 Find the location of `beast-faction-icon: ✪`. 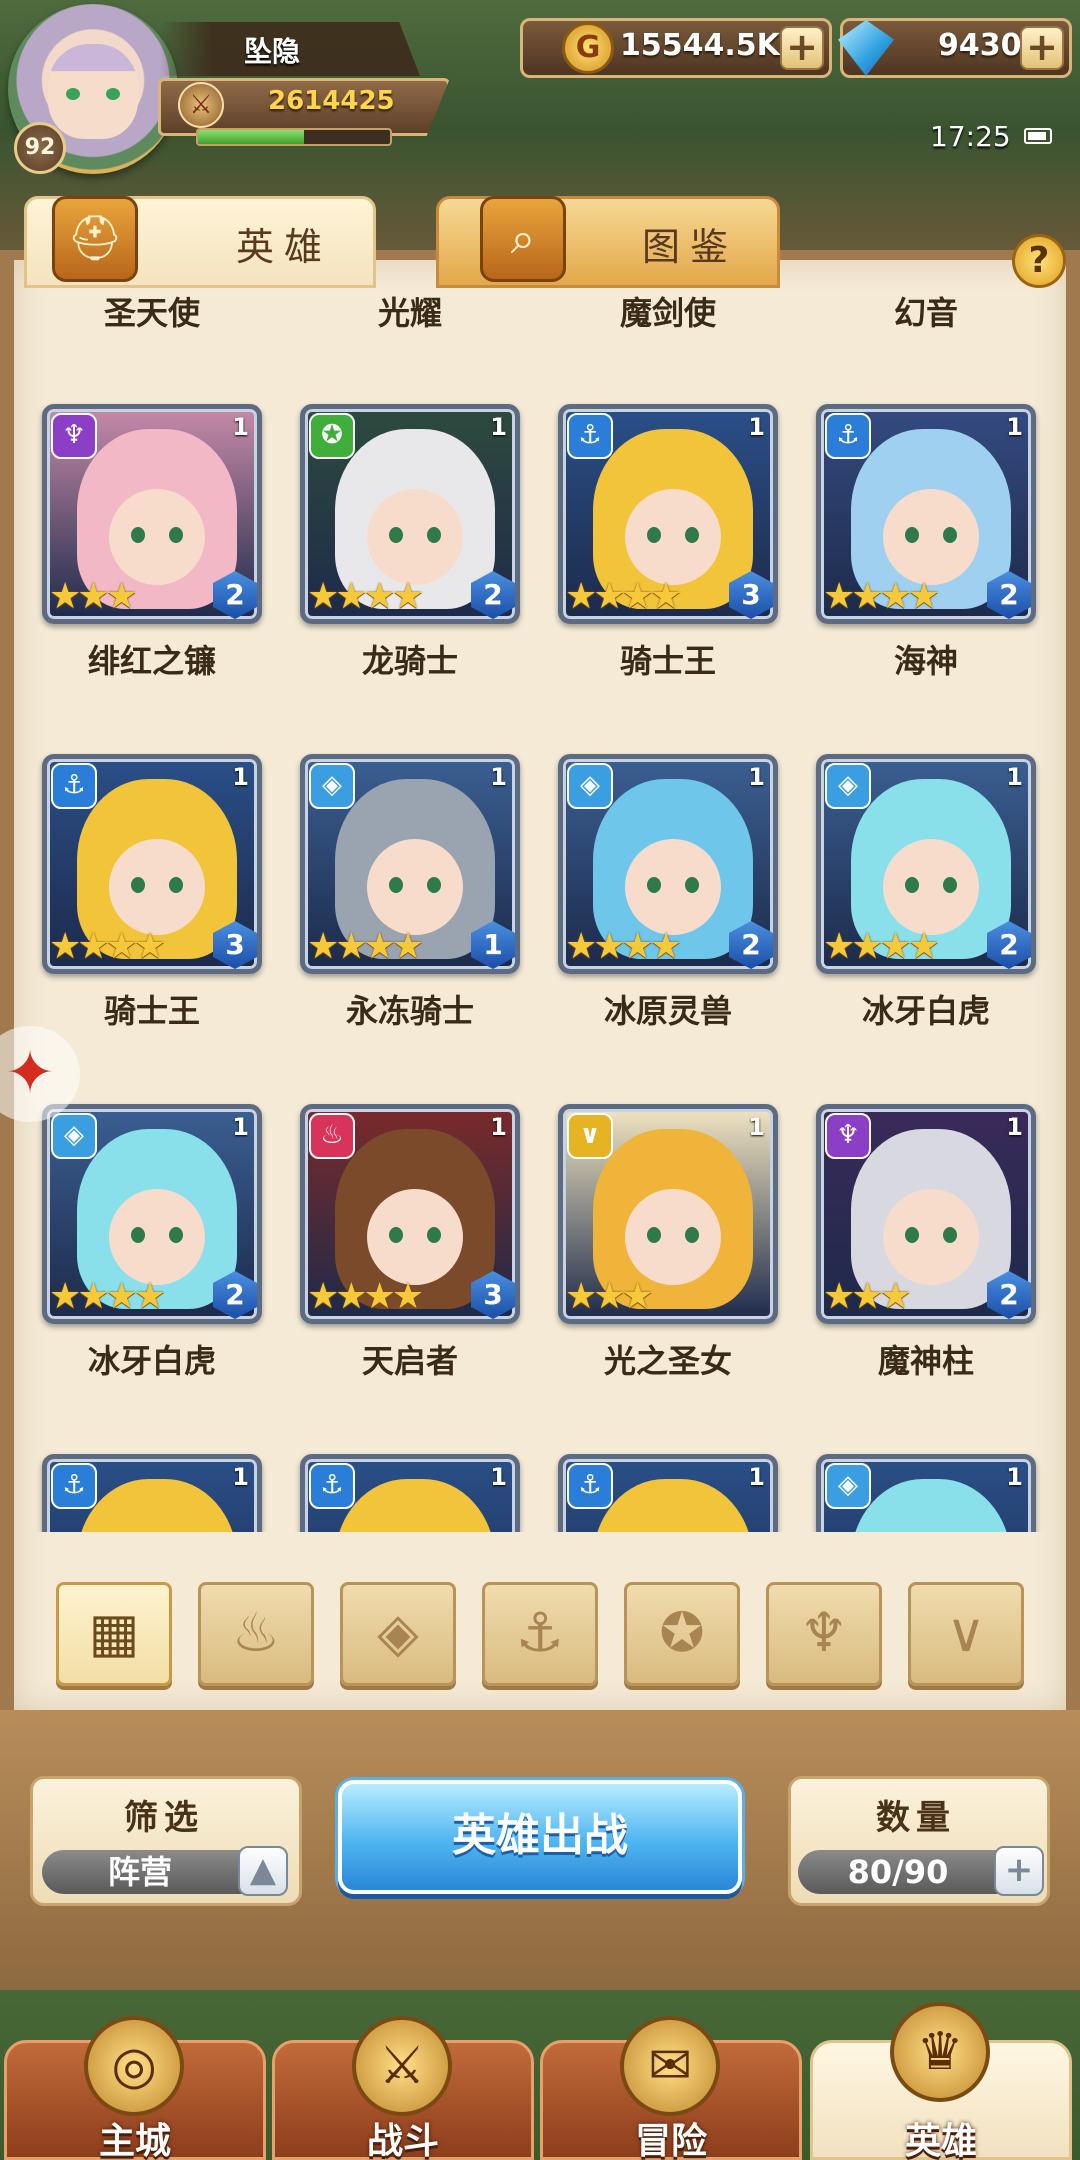

beast-faction-icon: ✪ is located at coordinates (332, 436).